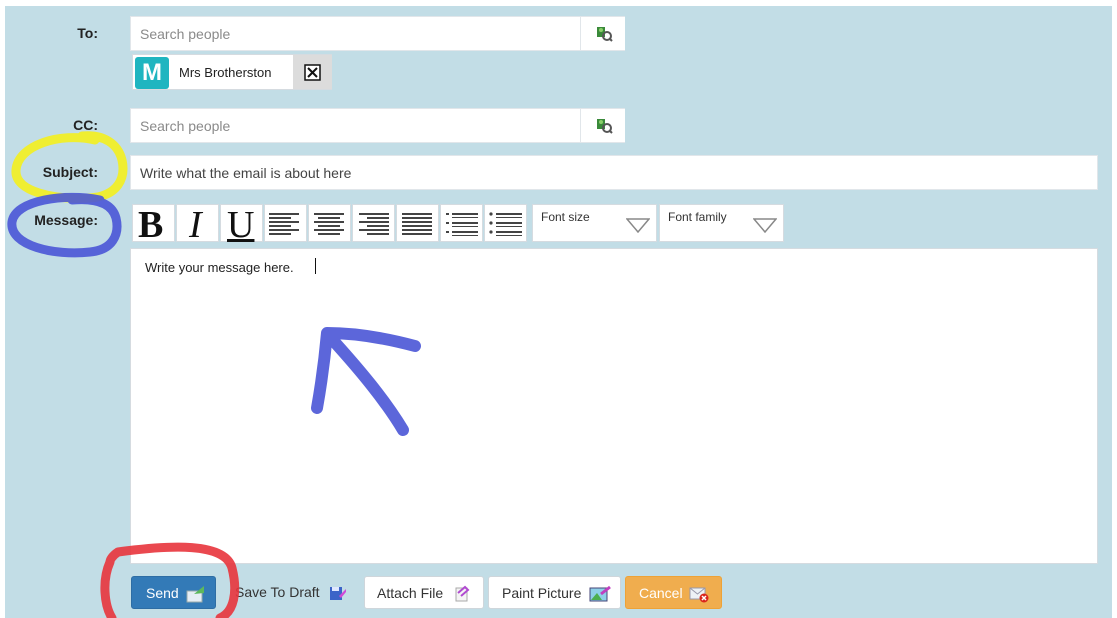 Image resolution: width=1117 pixels, height=618 pixels. I want to click on blue-arrow-annotation, so click(366, 381).